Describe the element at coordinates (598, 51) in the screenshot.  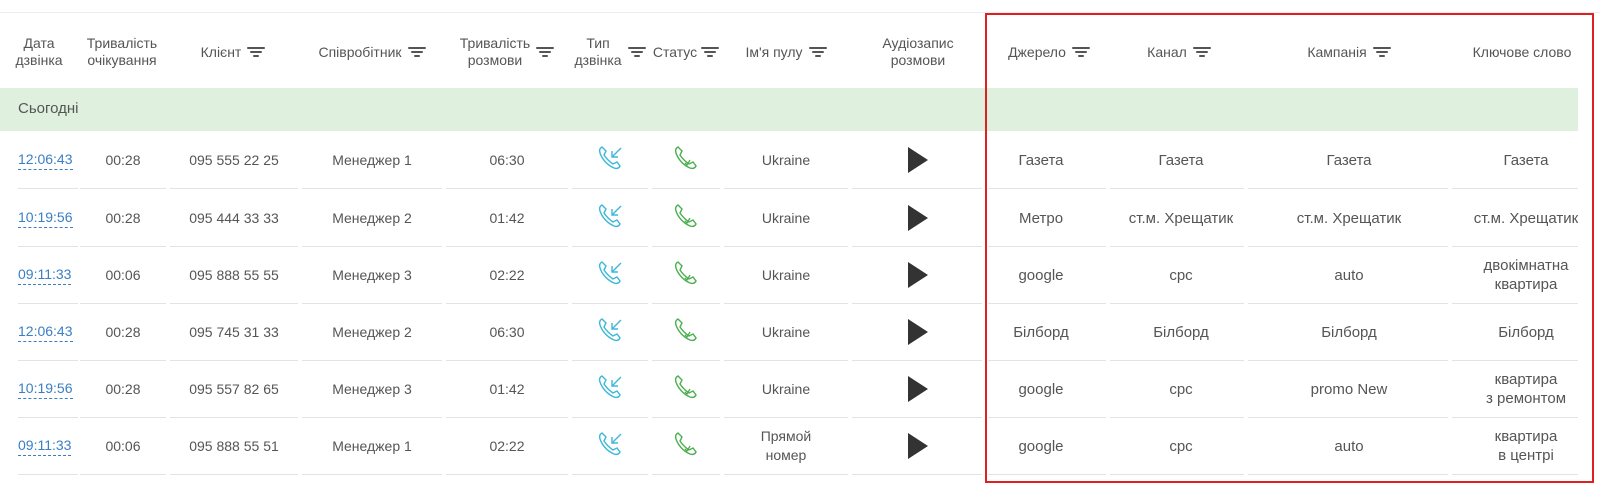
I see `col-type-label: Тип дзвінка` at that location.